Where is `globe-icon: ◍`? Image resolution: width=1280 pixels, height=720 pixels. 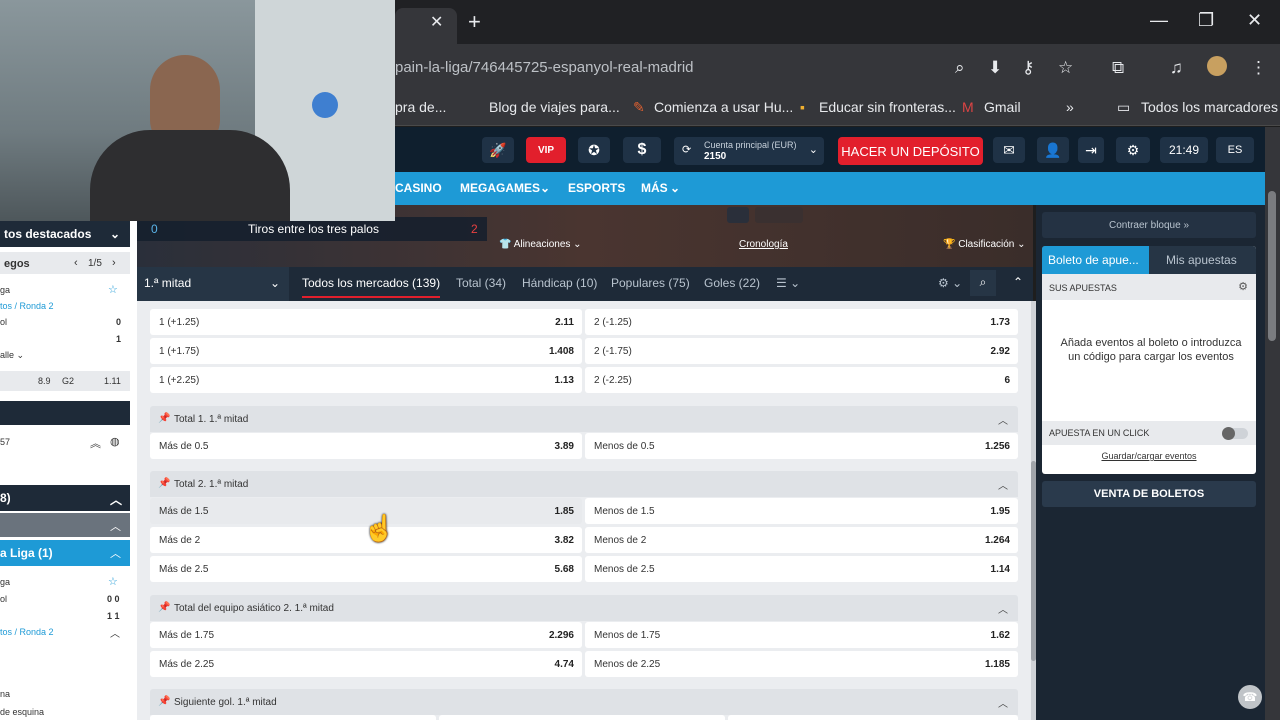
globe-icon: ◍ is located at coordinates (115, 441).